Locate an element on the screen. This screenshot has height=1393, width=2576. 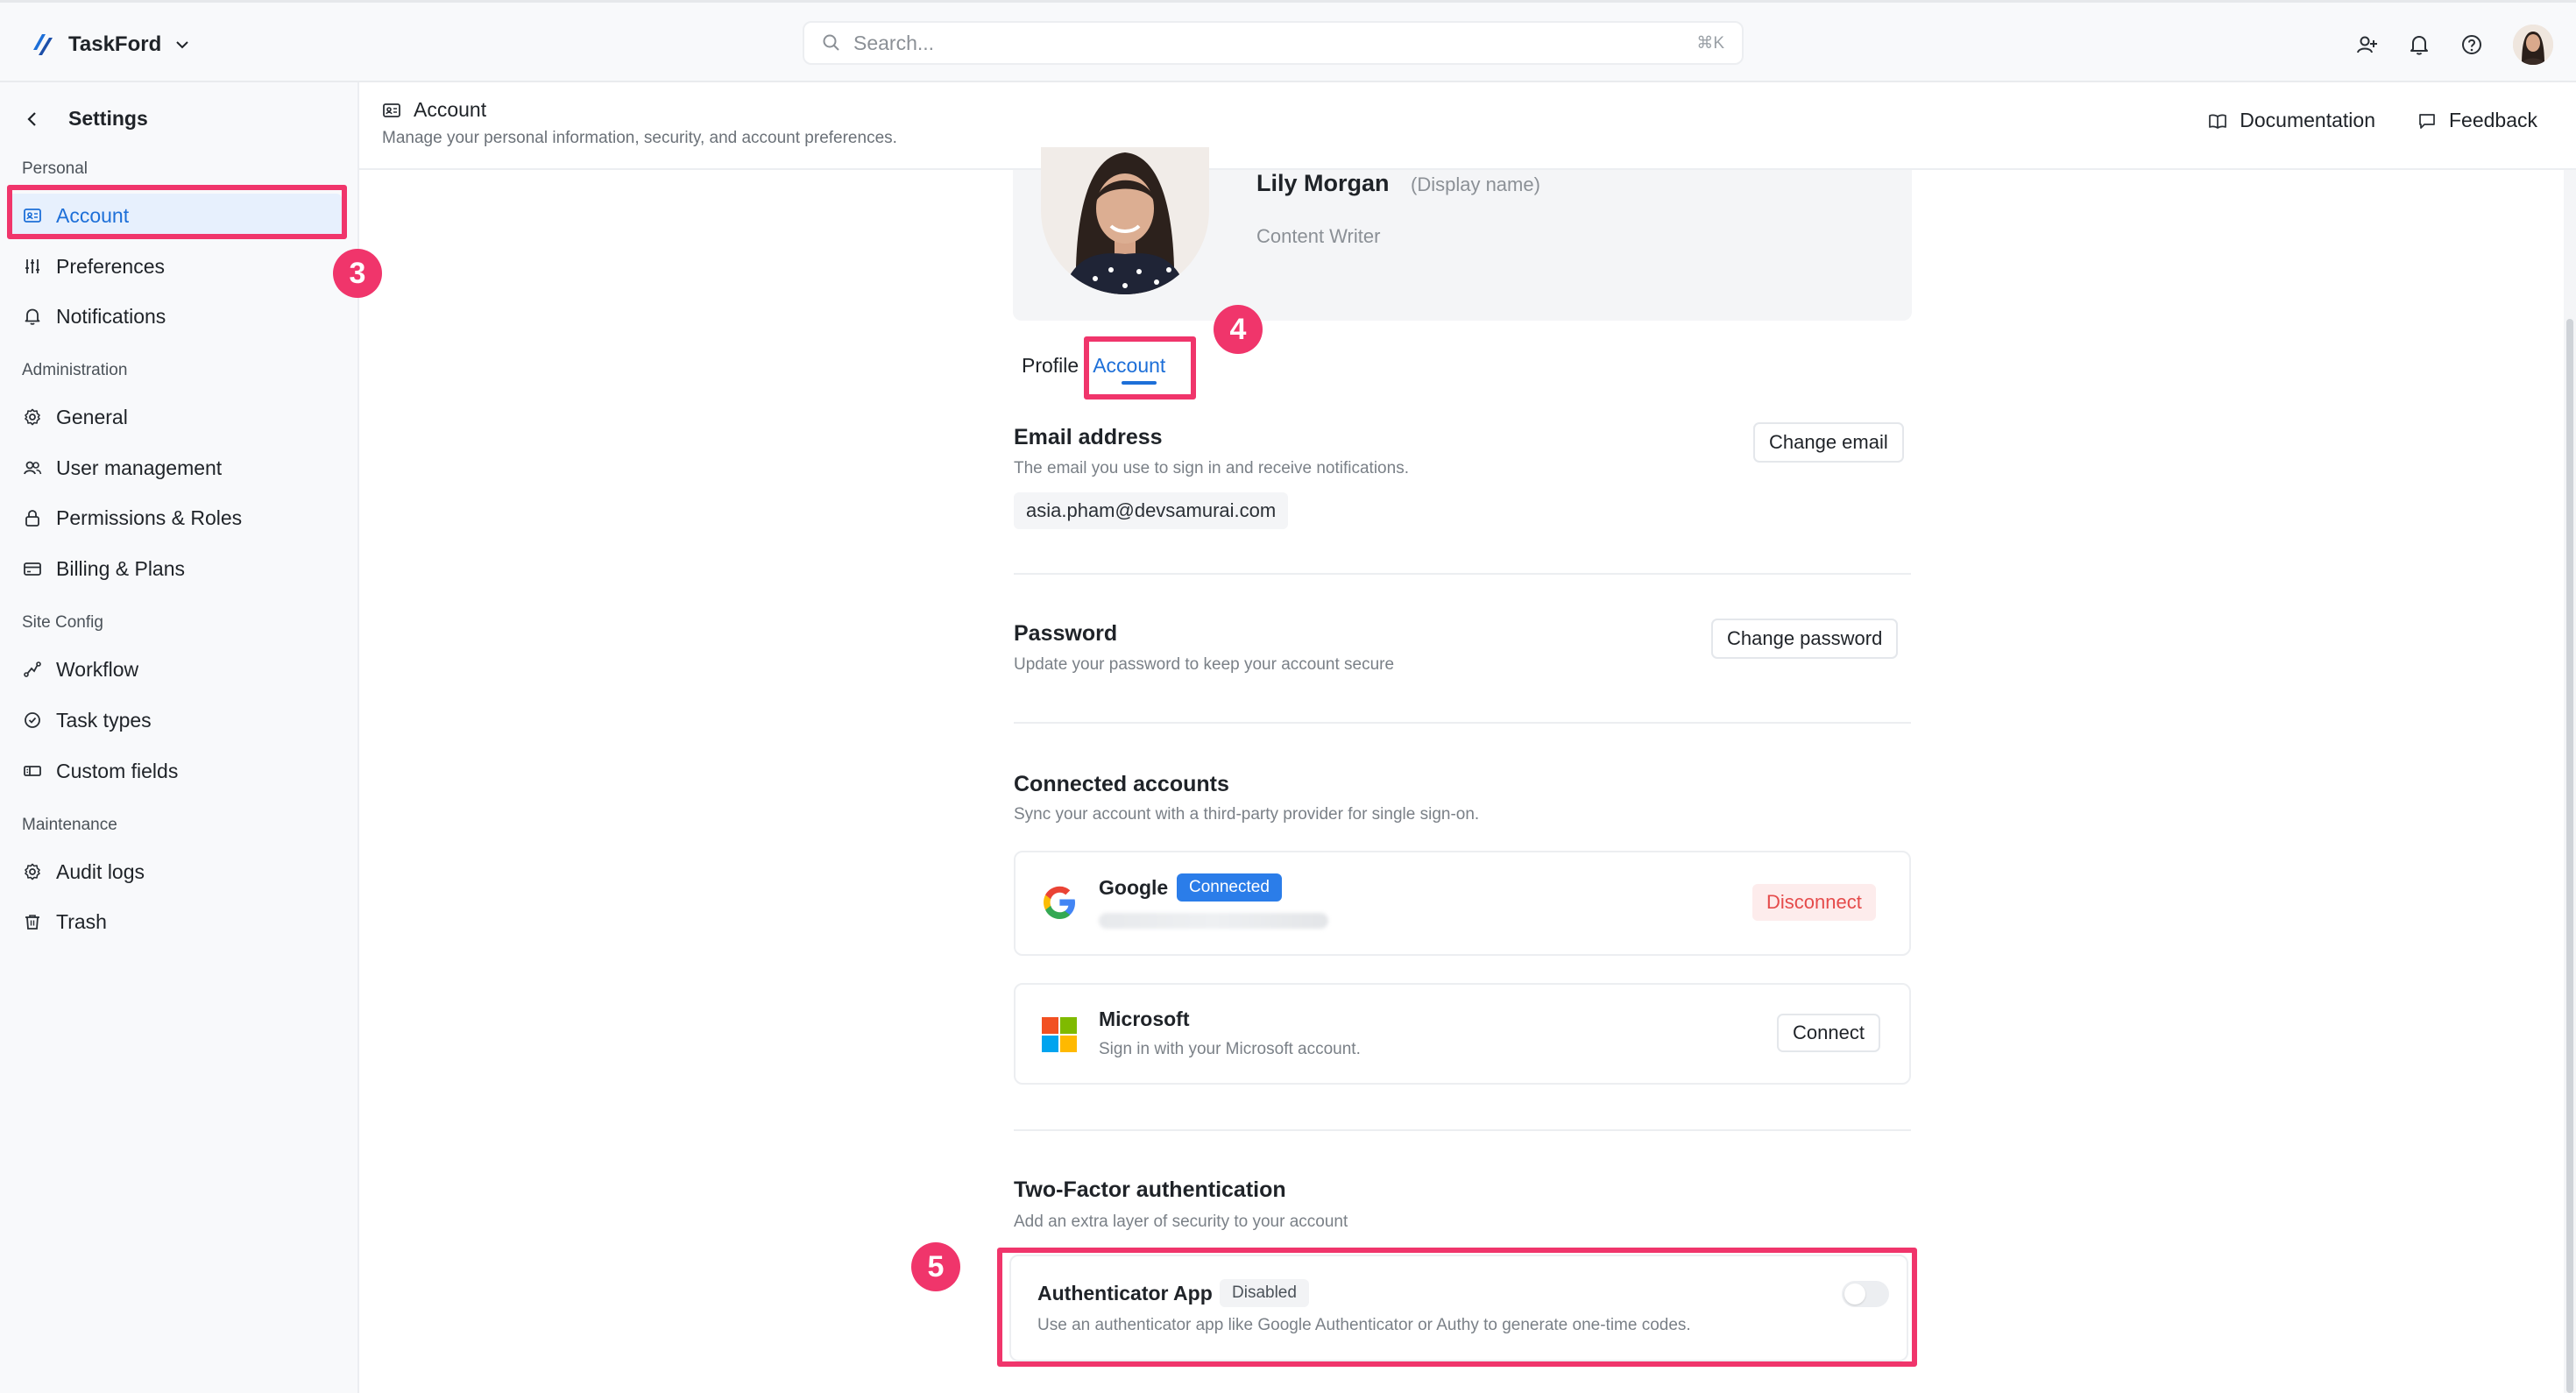
workspace-switcher: TaskFord is located at coordinates (109, 44).